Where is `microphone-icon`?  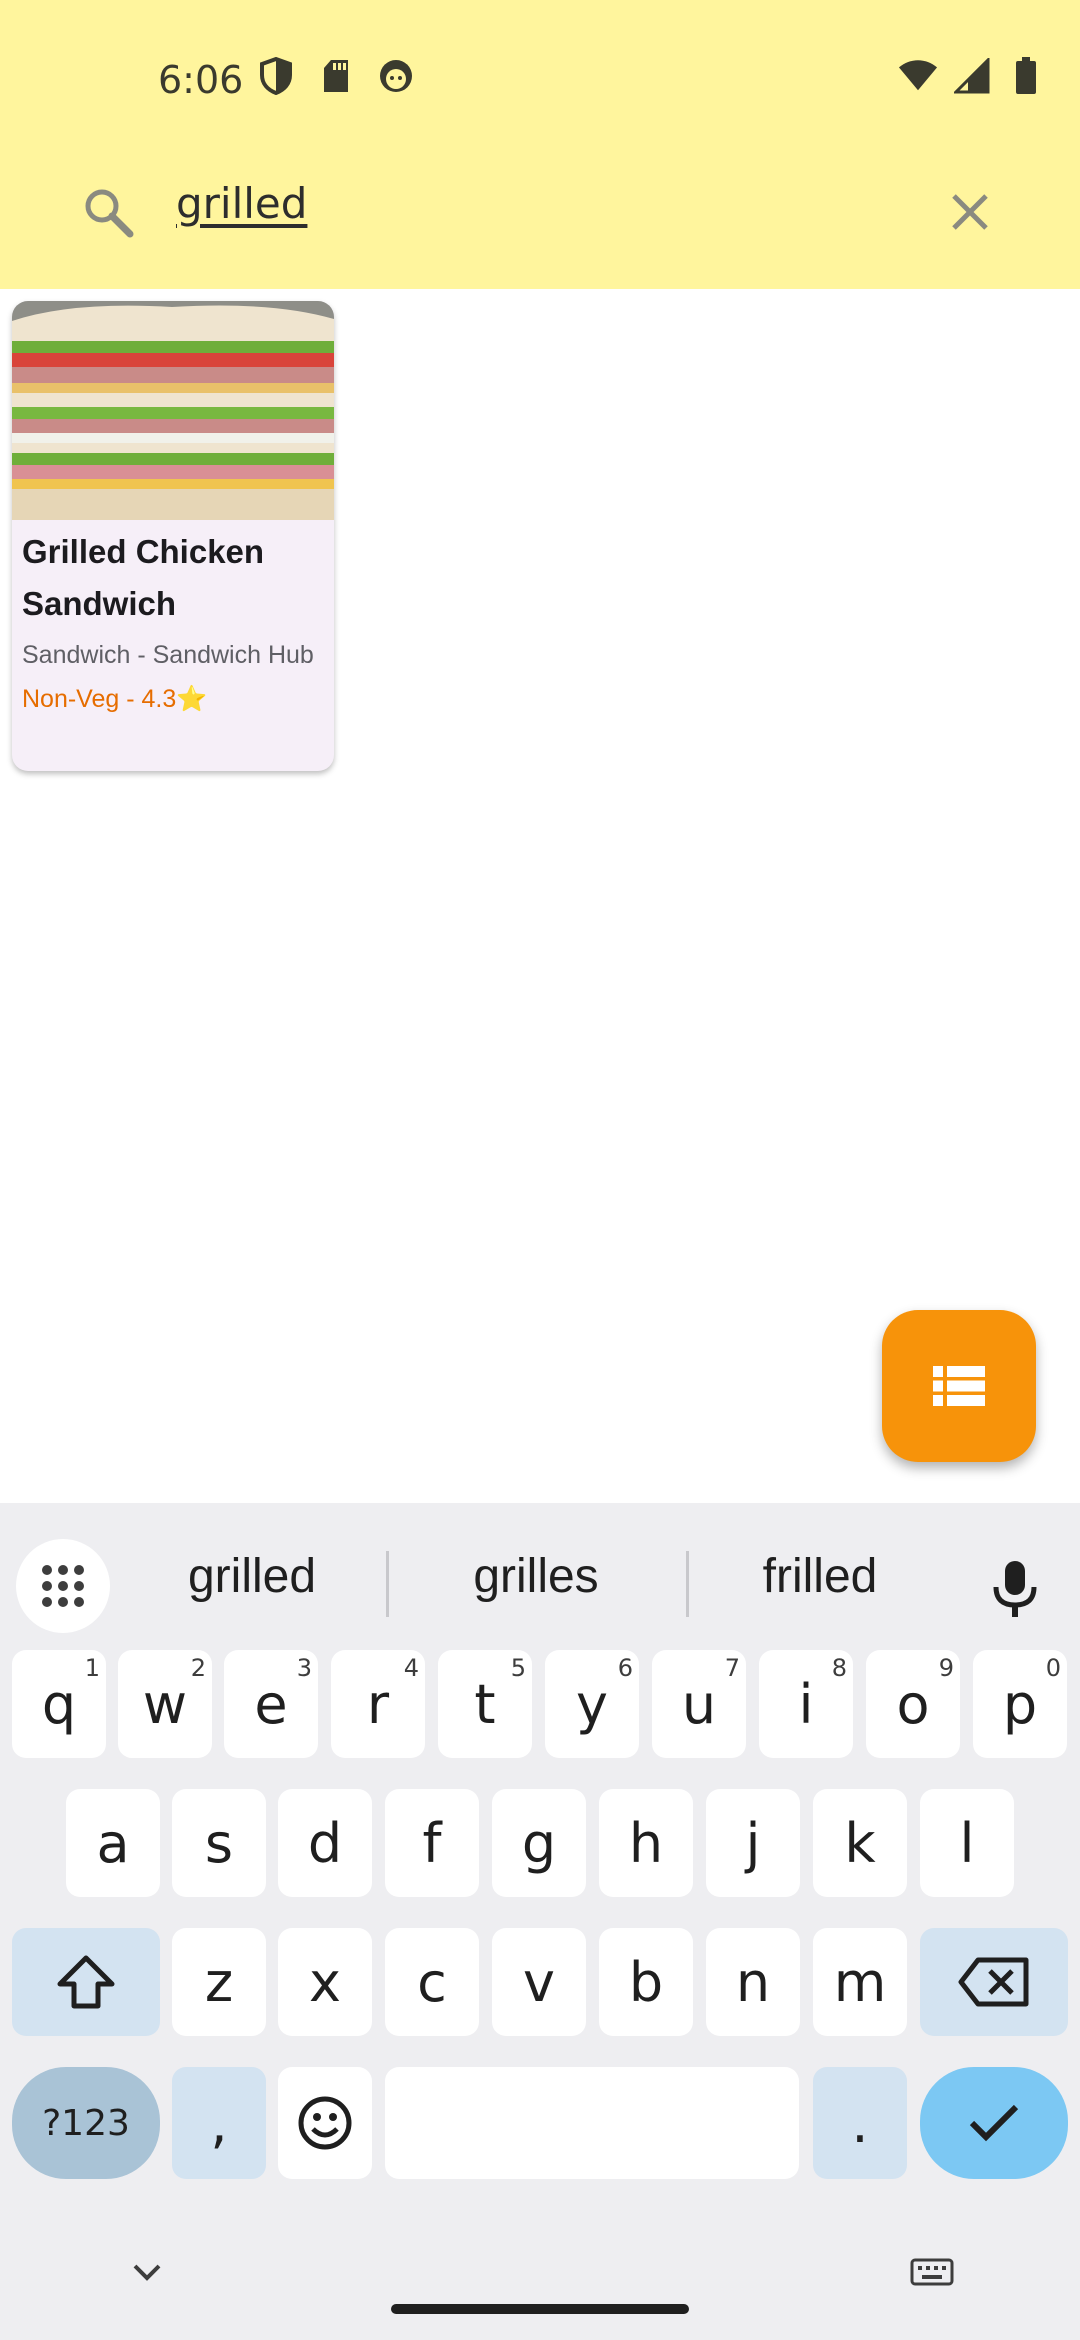 microphone-icon is located at coordinates (1015, 1589).